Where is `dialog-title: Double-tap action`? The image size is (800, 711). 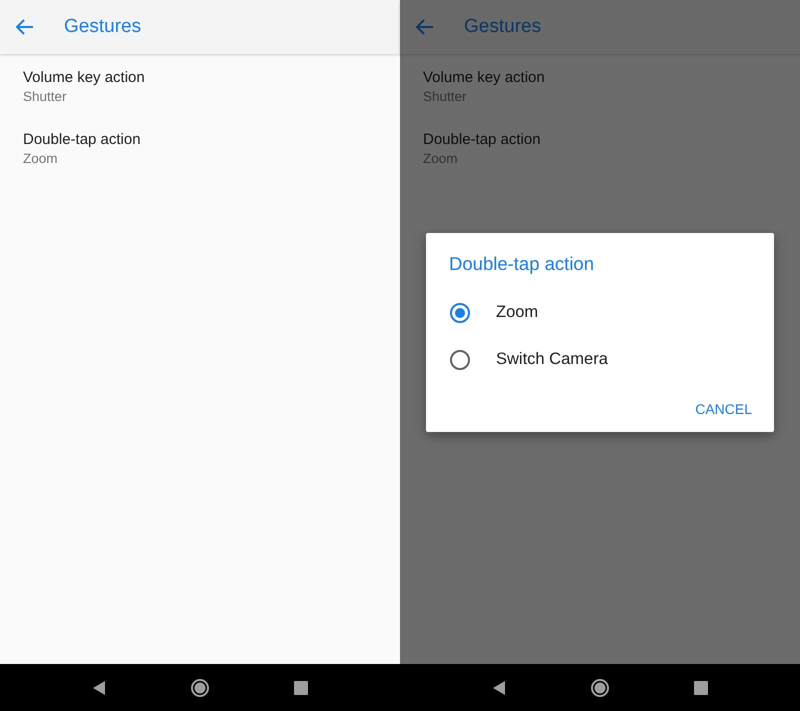
dialog-title: Double-tap action is located at coordinates (521, 264).